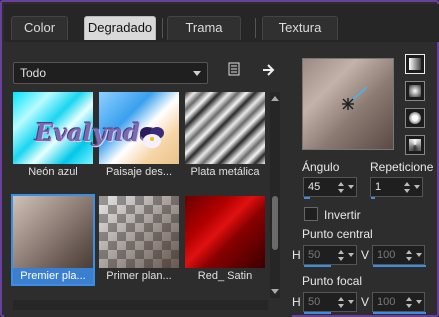  What do you see at coordinates (204, 28) in the screenshot?
I see `tab-pattern: Trama` at bounding box center [204, 28].